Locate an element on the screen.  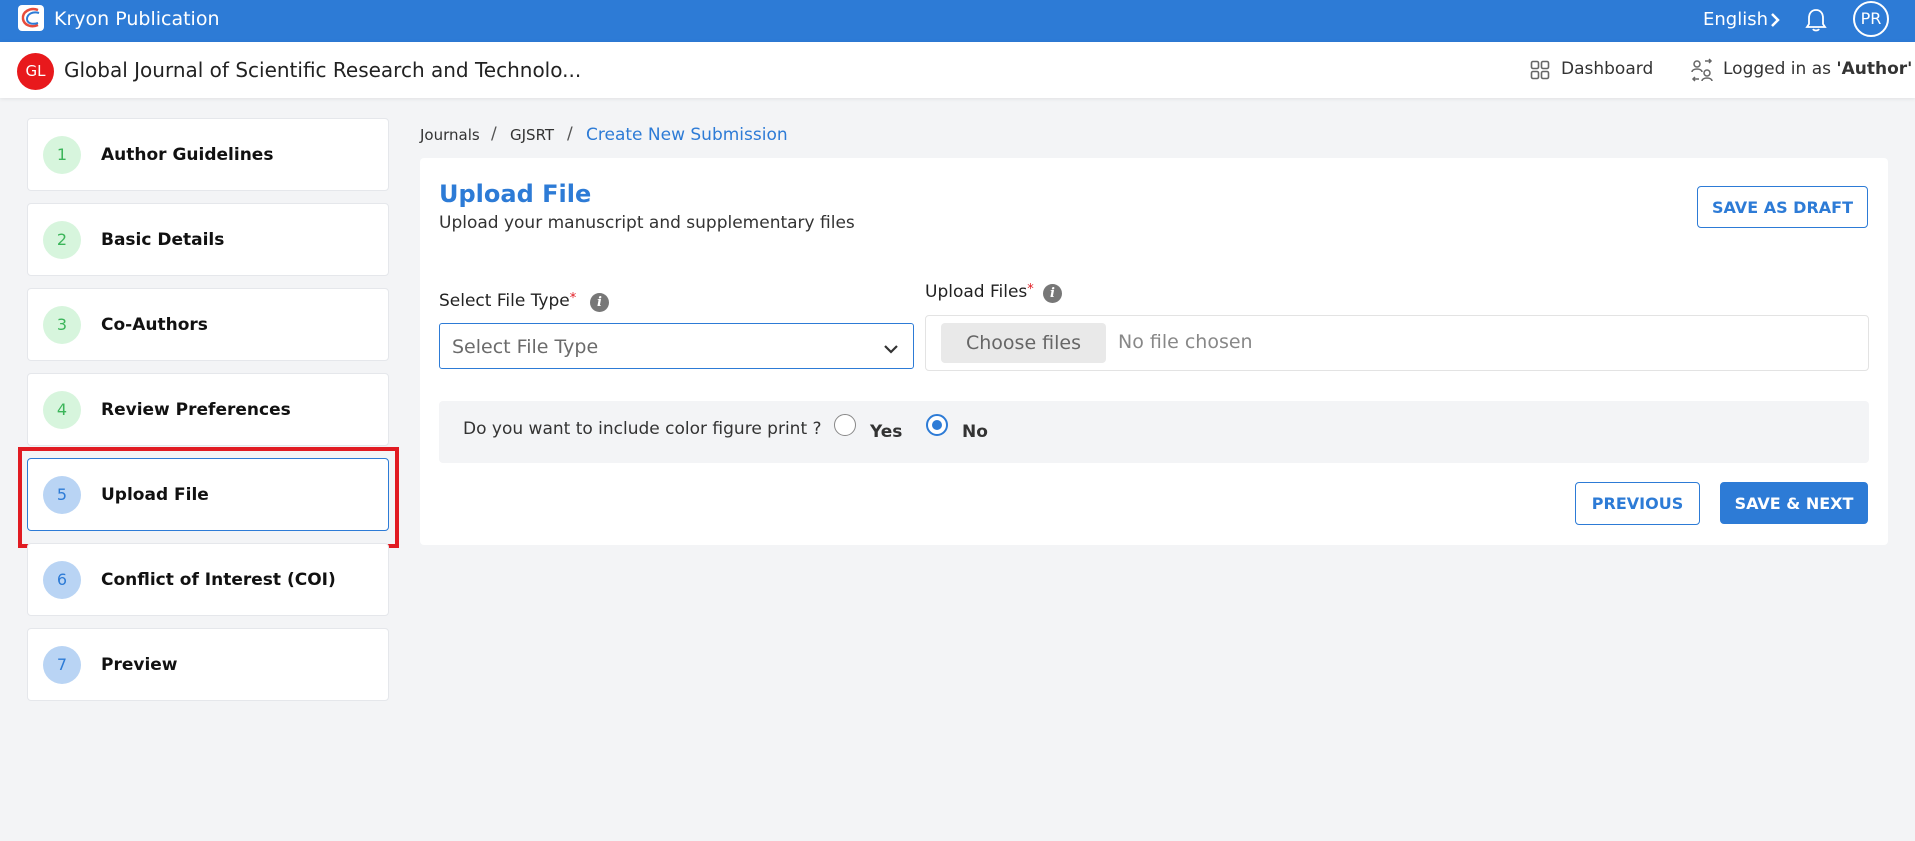
choose-files-button: Choose files is located at coordinates (1023, 343).